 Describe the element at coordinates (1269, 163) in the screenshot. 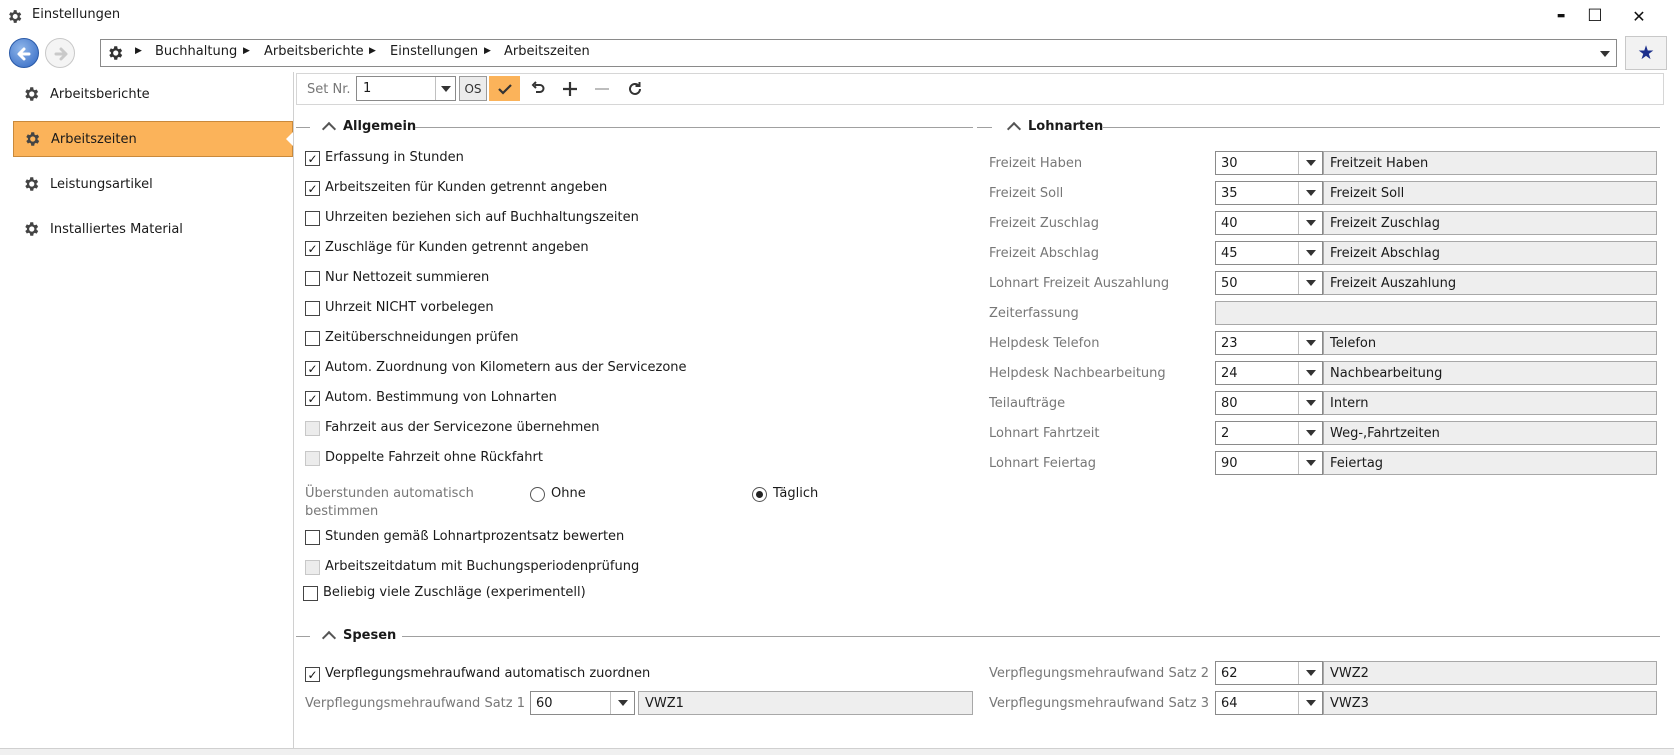

I see `lohnart-combo: 30` at that location.